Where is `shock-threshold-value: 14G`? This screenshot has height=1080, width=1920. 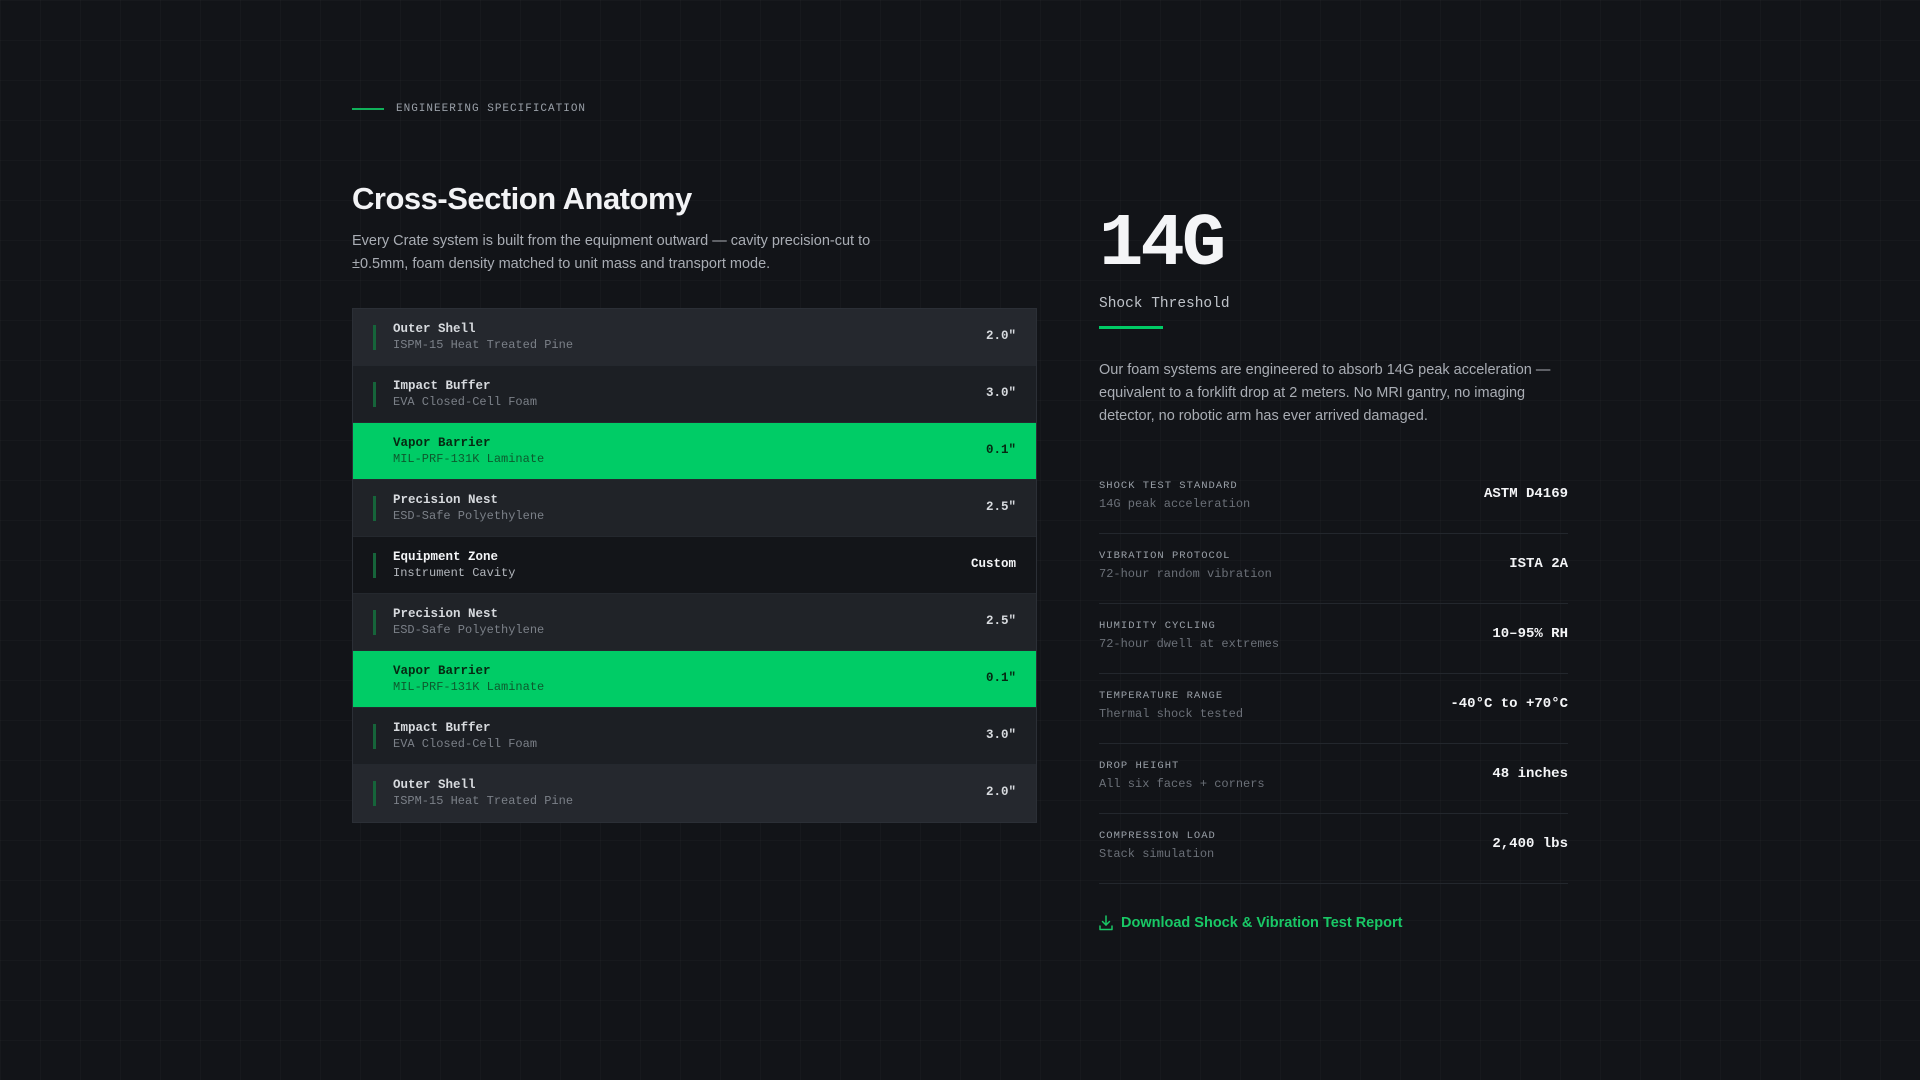 shock-threshold-value: 14G is located at coordinates (1162, 245).